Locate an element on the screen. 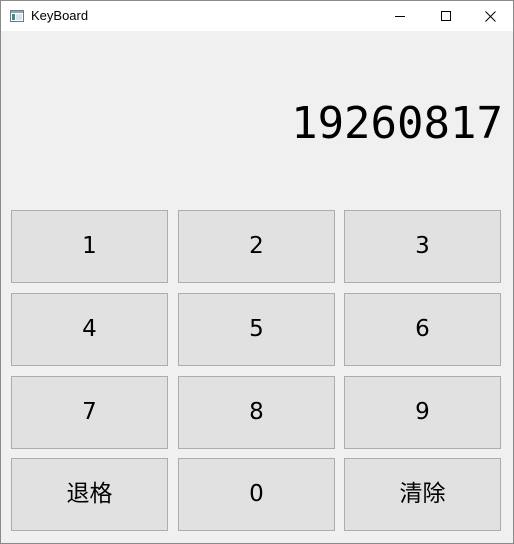  key-label: 5 is located at coordinates (256, 329).